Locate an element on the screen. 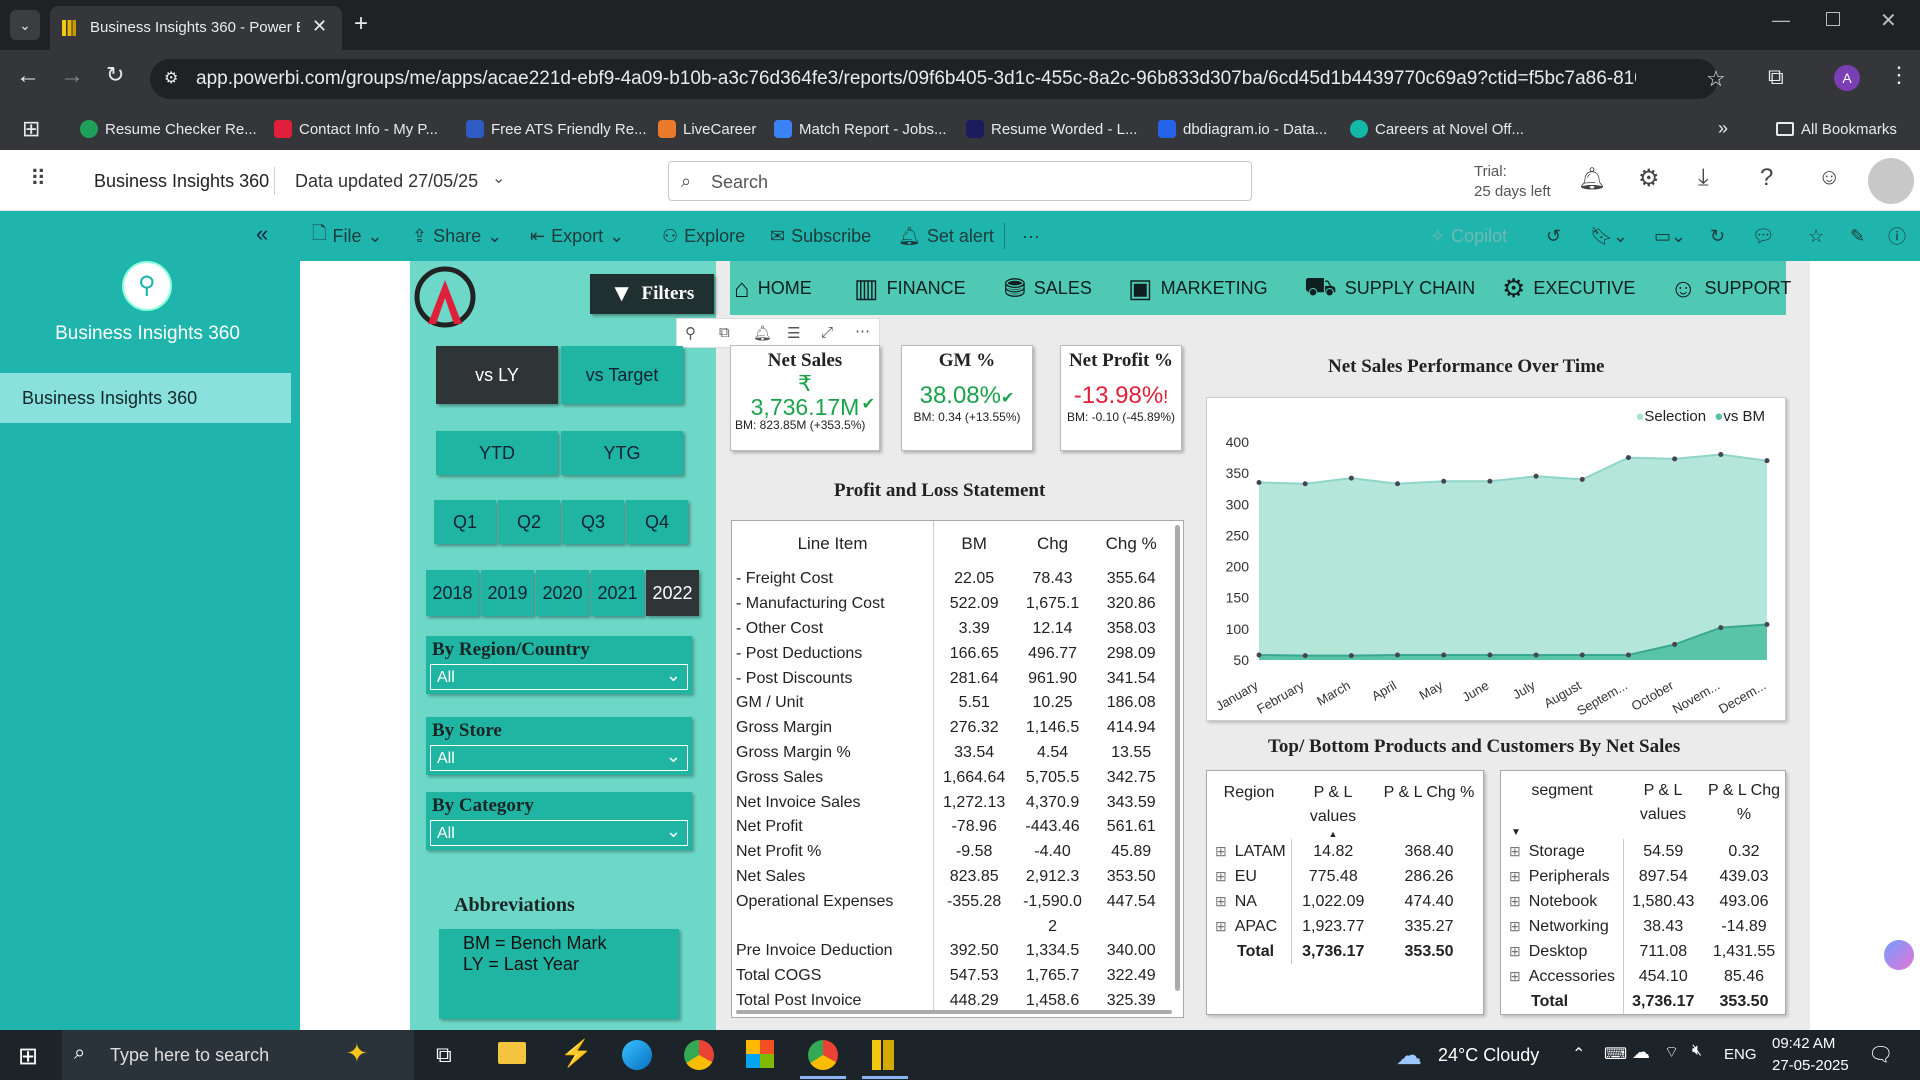 The height and width of the screenshot is (1080, 1920). region-row: ⊞ EU 775.48 286.26 is located at coordinates (1345, 876).